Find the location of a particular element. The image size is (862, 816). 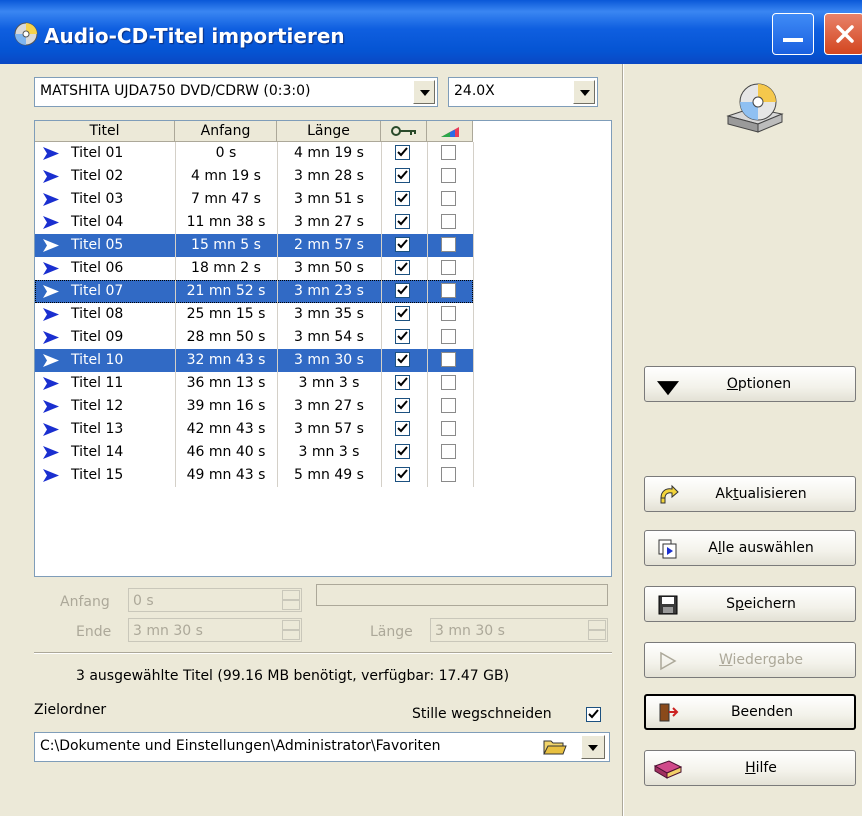

track-length: 4 mn 19 s is located at coordinates (329, 153).